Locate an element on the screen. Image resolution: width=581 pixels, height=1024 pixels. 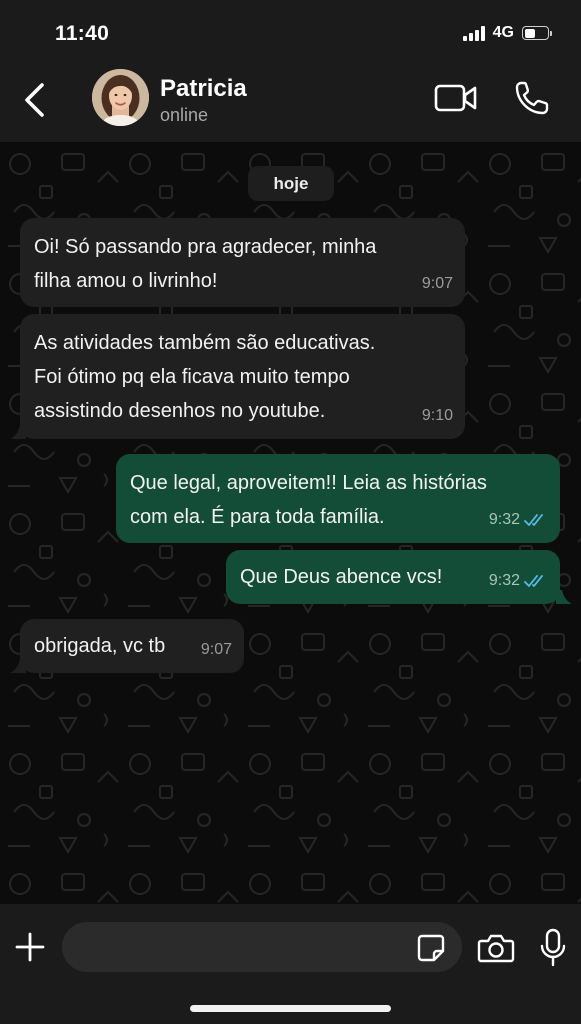
plus-icon is located at coordinates (30, 947).